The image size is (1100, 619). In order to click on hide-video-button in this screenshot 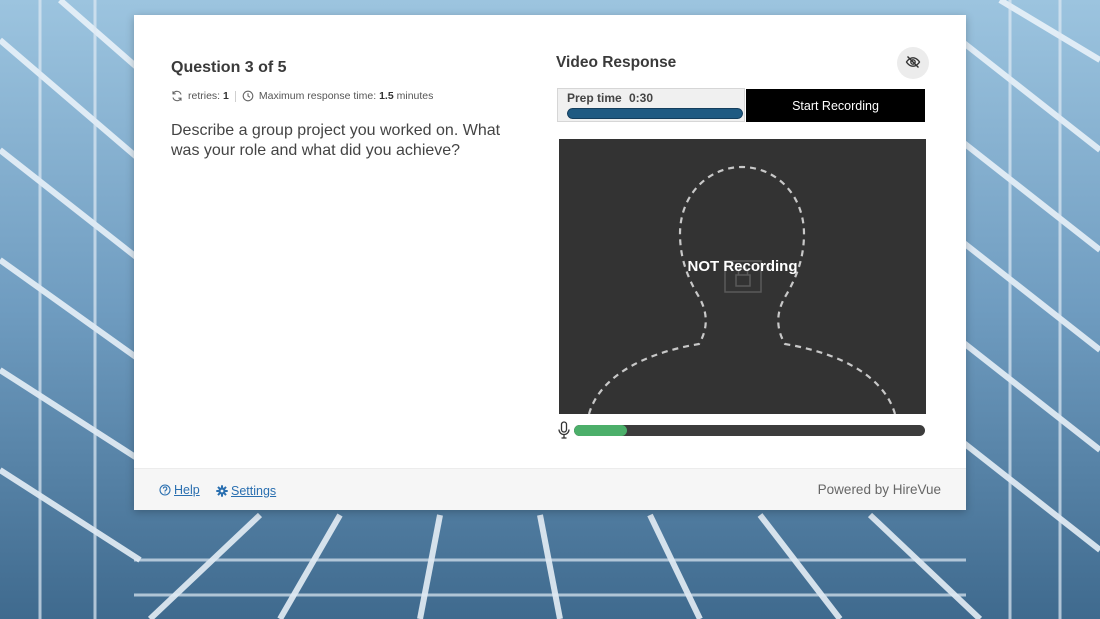, I will do `click(913, 63)`.